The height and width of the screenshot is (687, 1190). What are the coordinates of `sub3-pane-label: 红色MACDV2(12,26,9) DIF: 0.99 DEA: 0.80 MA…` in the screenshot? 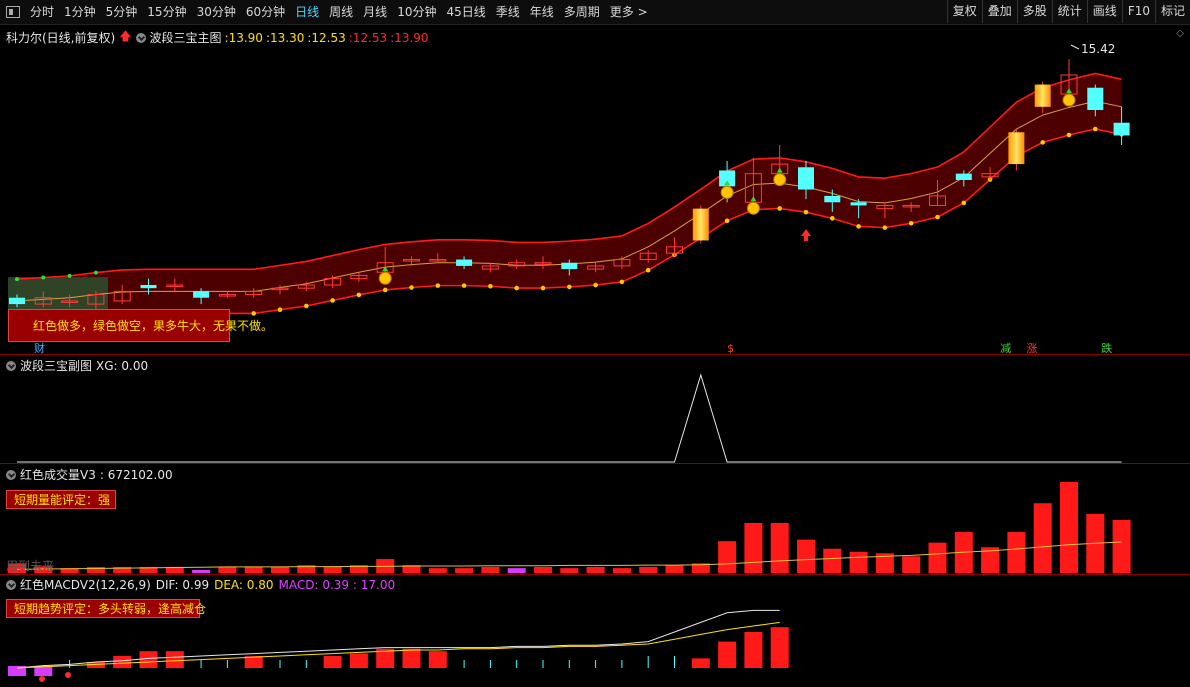 It's located at (200, 584).